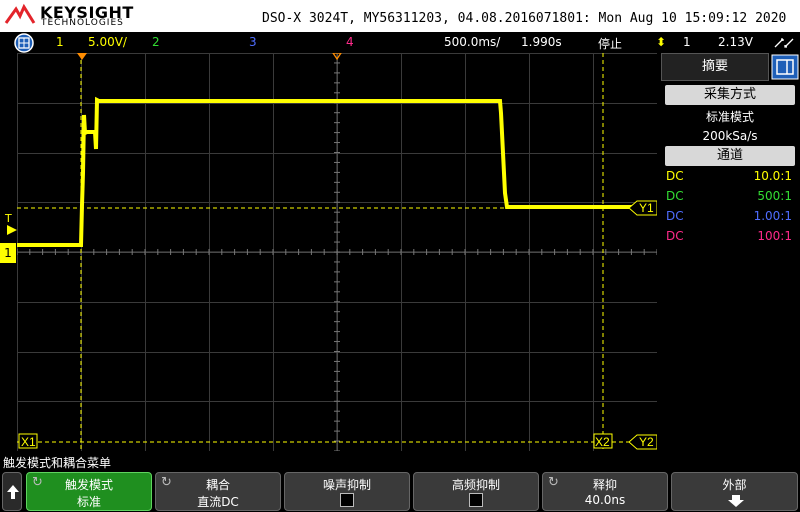 The width and height of the screenshot is (800, 512). I want to click on panel-toggle-icon, so click(785, 67).